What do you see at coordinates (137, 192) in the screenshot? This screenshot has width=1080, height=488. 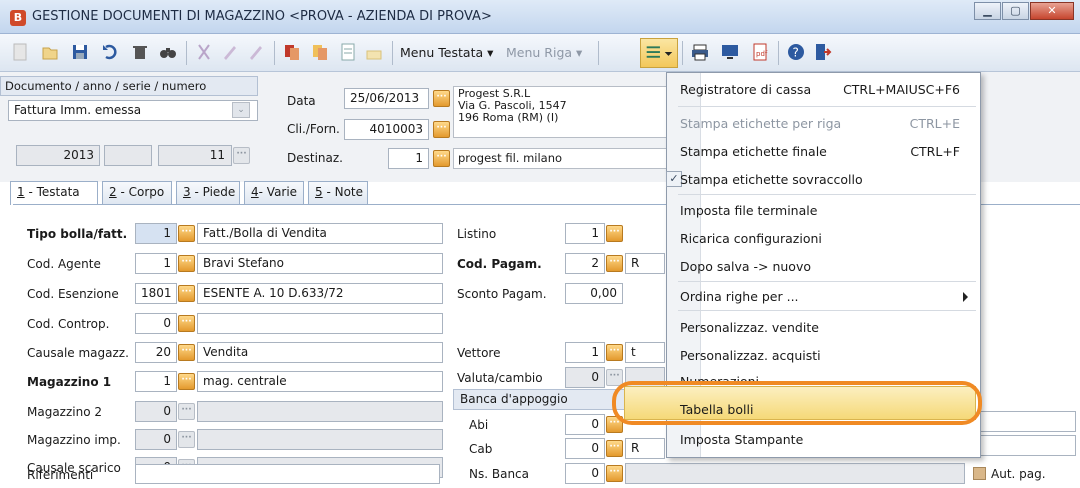 I see `tab-corpo: 2 - Corpo` at bounding box center [137, 192].